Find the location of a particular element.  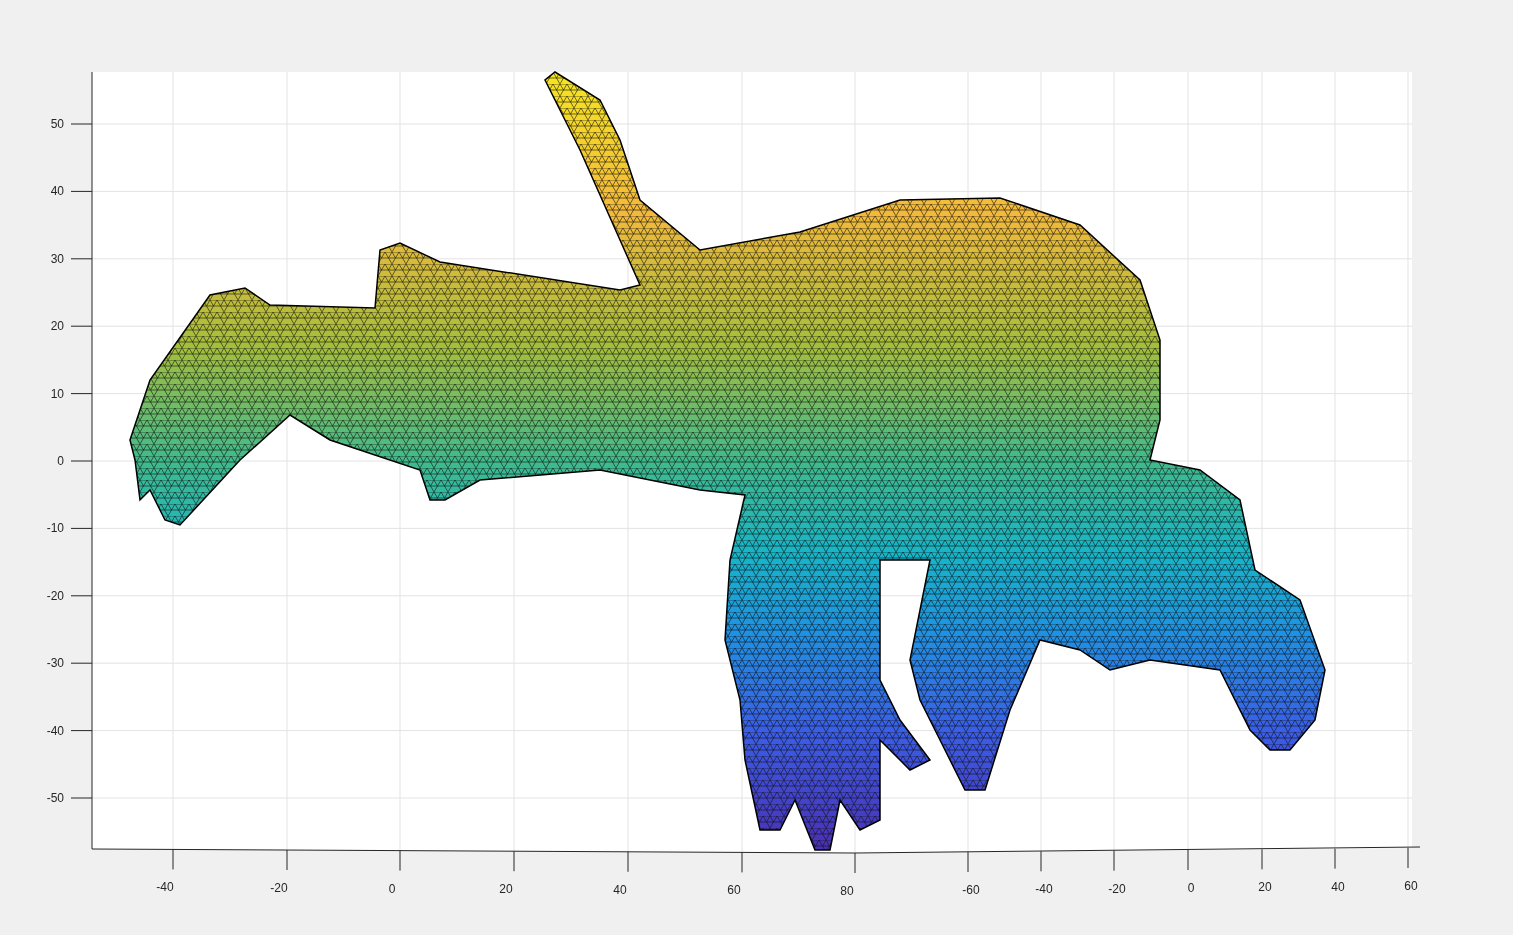

y-tick-label: -40 is located at coordinates (55, 730).